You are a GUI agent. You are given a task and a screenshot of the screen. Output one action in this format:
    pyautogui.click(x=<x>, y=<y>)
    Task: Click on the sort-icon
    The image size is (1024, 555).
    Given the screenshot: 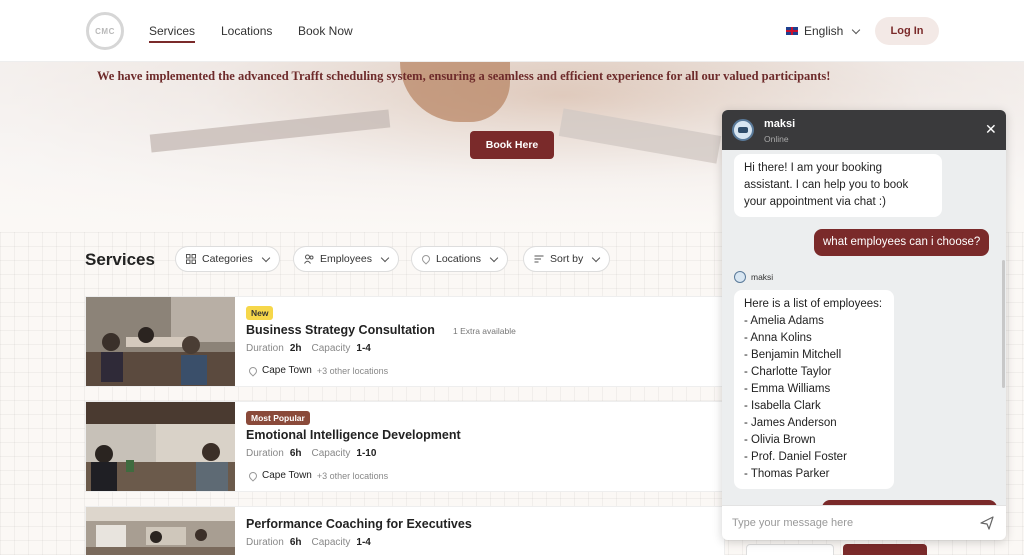 What is the action you would take?
    pyautogui.click(x=539, y=259)
    